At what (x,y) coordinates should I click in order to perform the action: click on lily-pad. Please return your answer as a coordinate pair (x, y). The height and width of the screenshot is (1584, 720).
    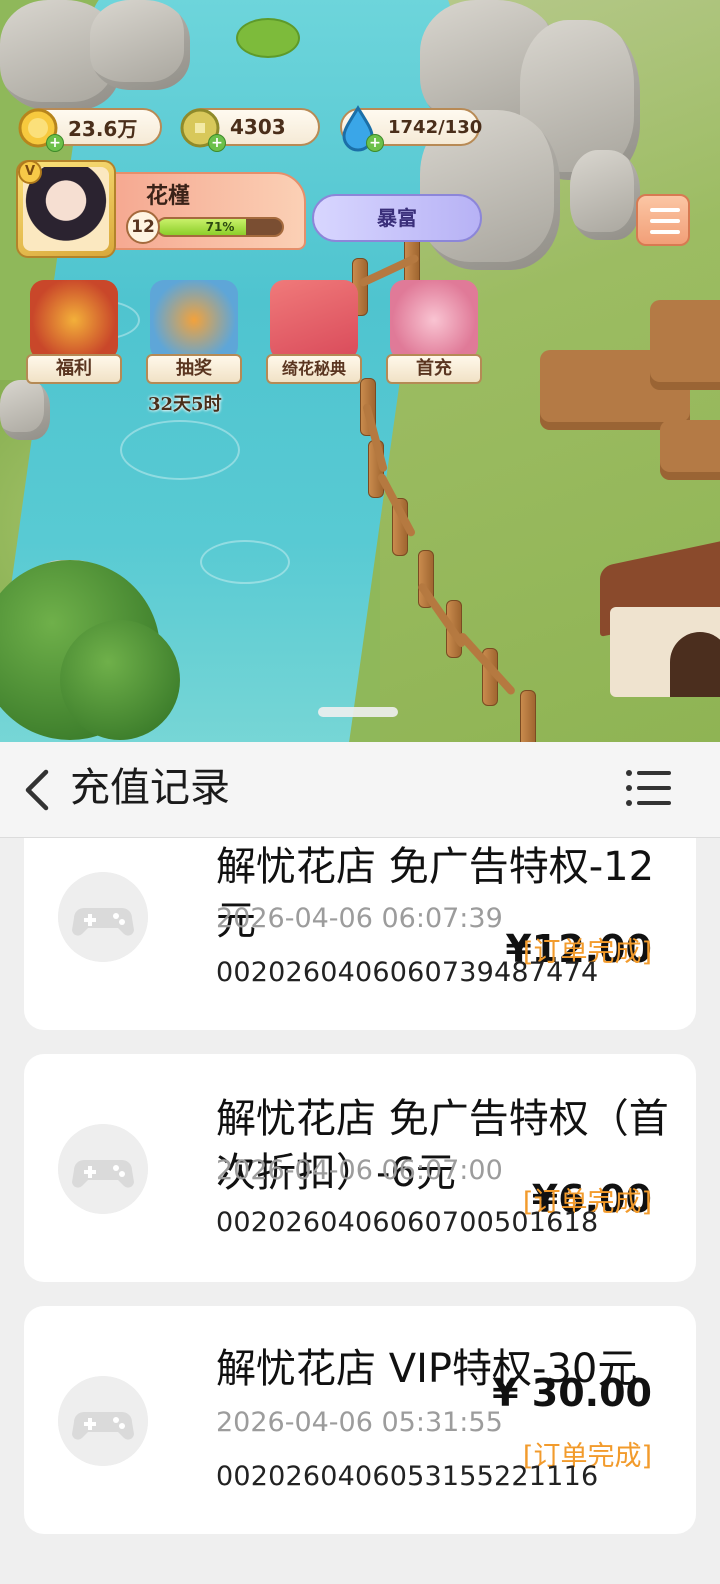
    Looking at the image, I should click on (268, 38).